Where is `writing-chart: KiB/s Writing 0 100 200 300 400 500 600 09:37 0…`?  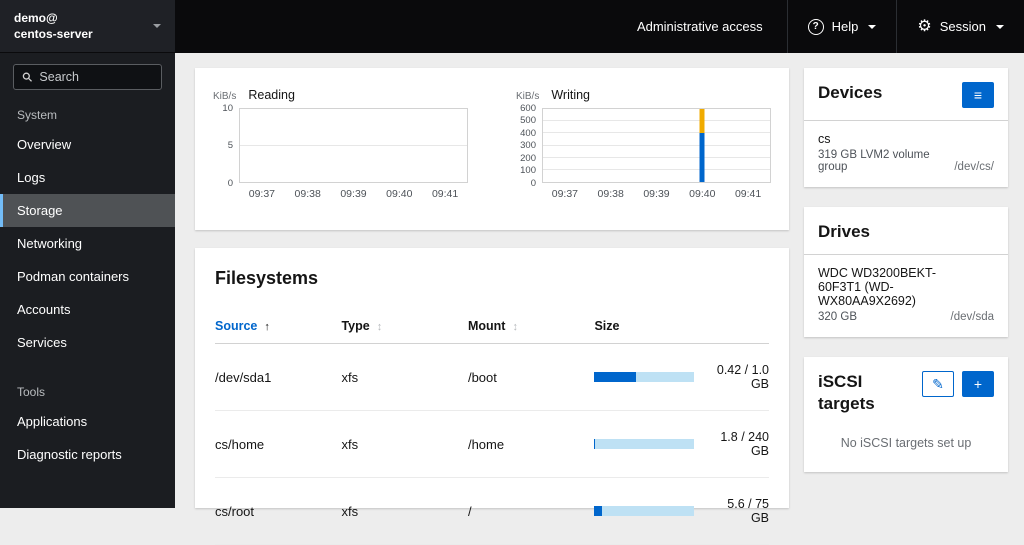 writing-chart: KiB/s Writing 0 100 200 300 400 500 600 09:37 0… is located at coordinates (642, 144).